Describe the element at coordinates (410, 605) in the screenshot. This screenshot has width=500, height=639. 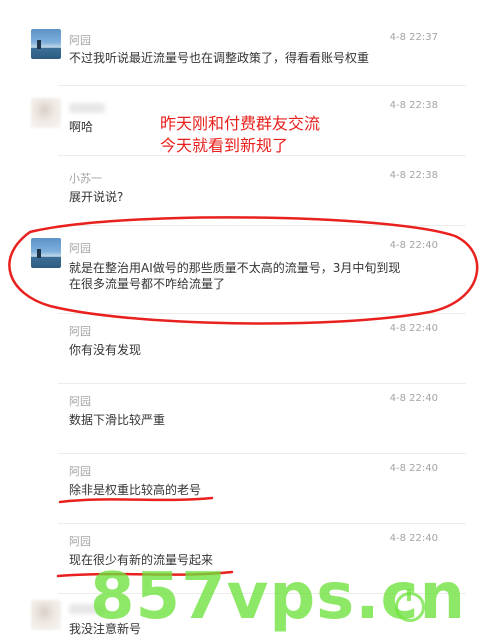
I see `power-icon` at that location.